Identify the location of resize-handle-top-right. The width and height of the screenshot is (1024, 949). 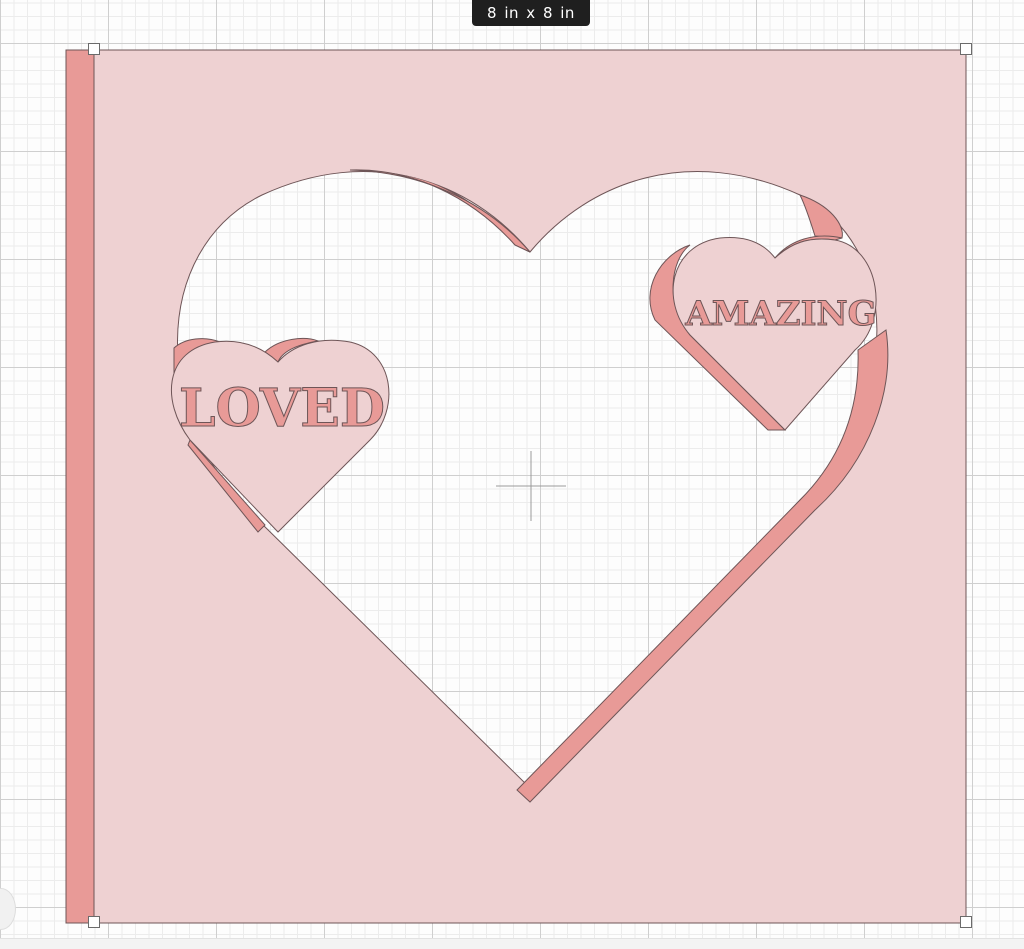
(966, 49).